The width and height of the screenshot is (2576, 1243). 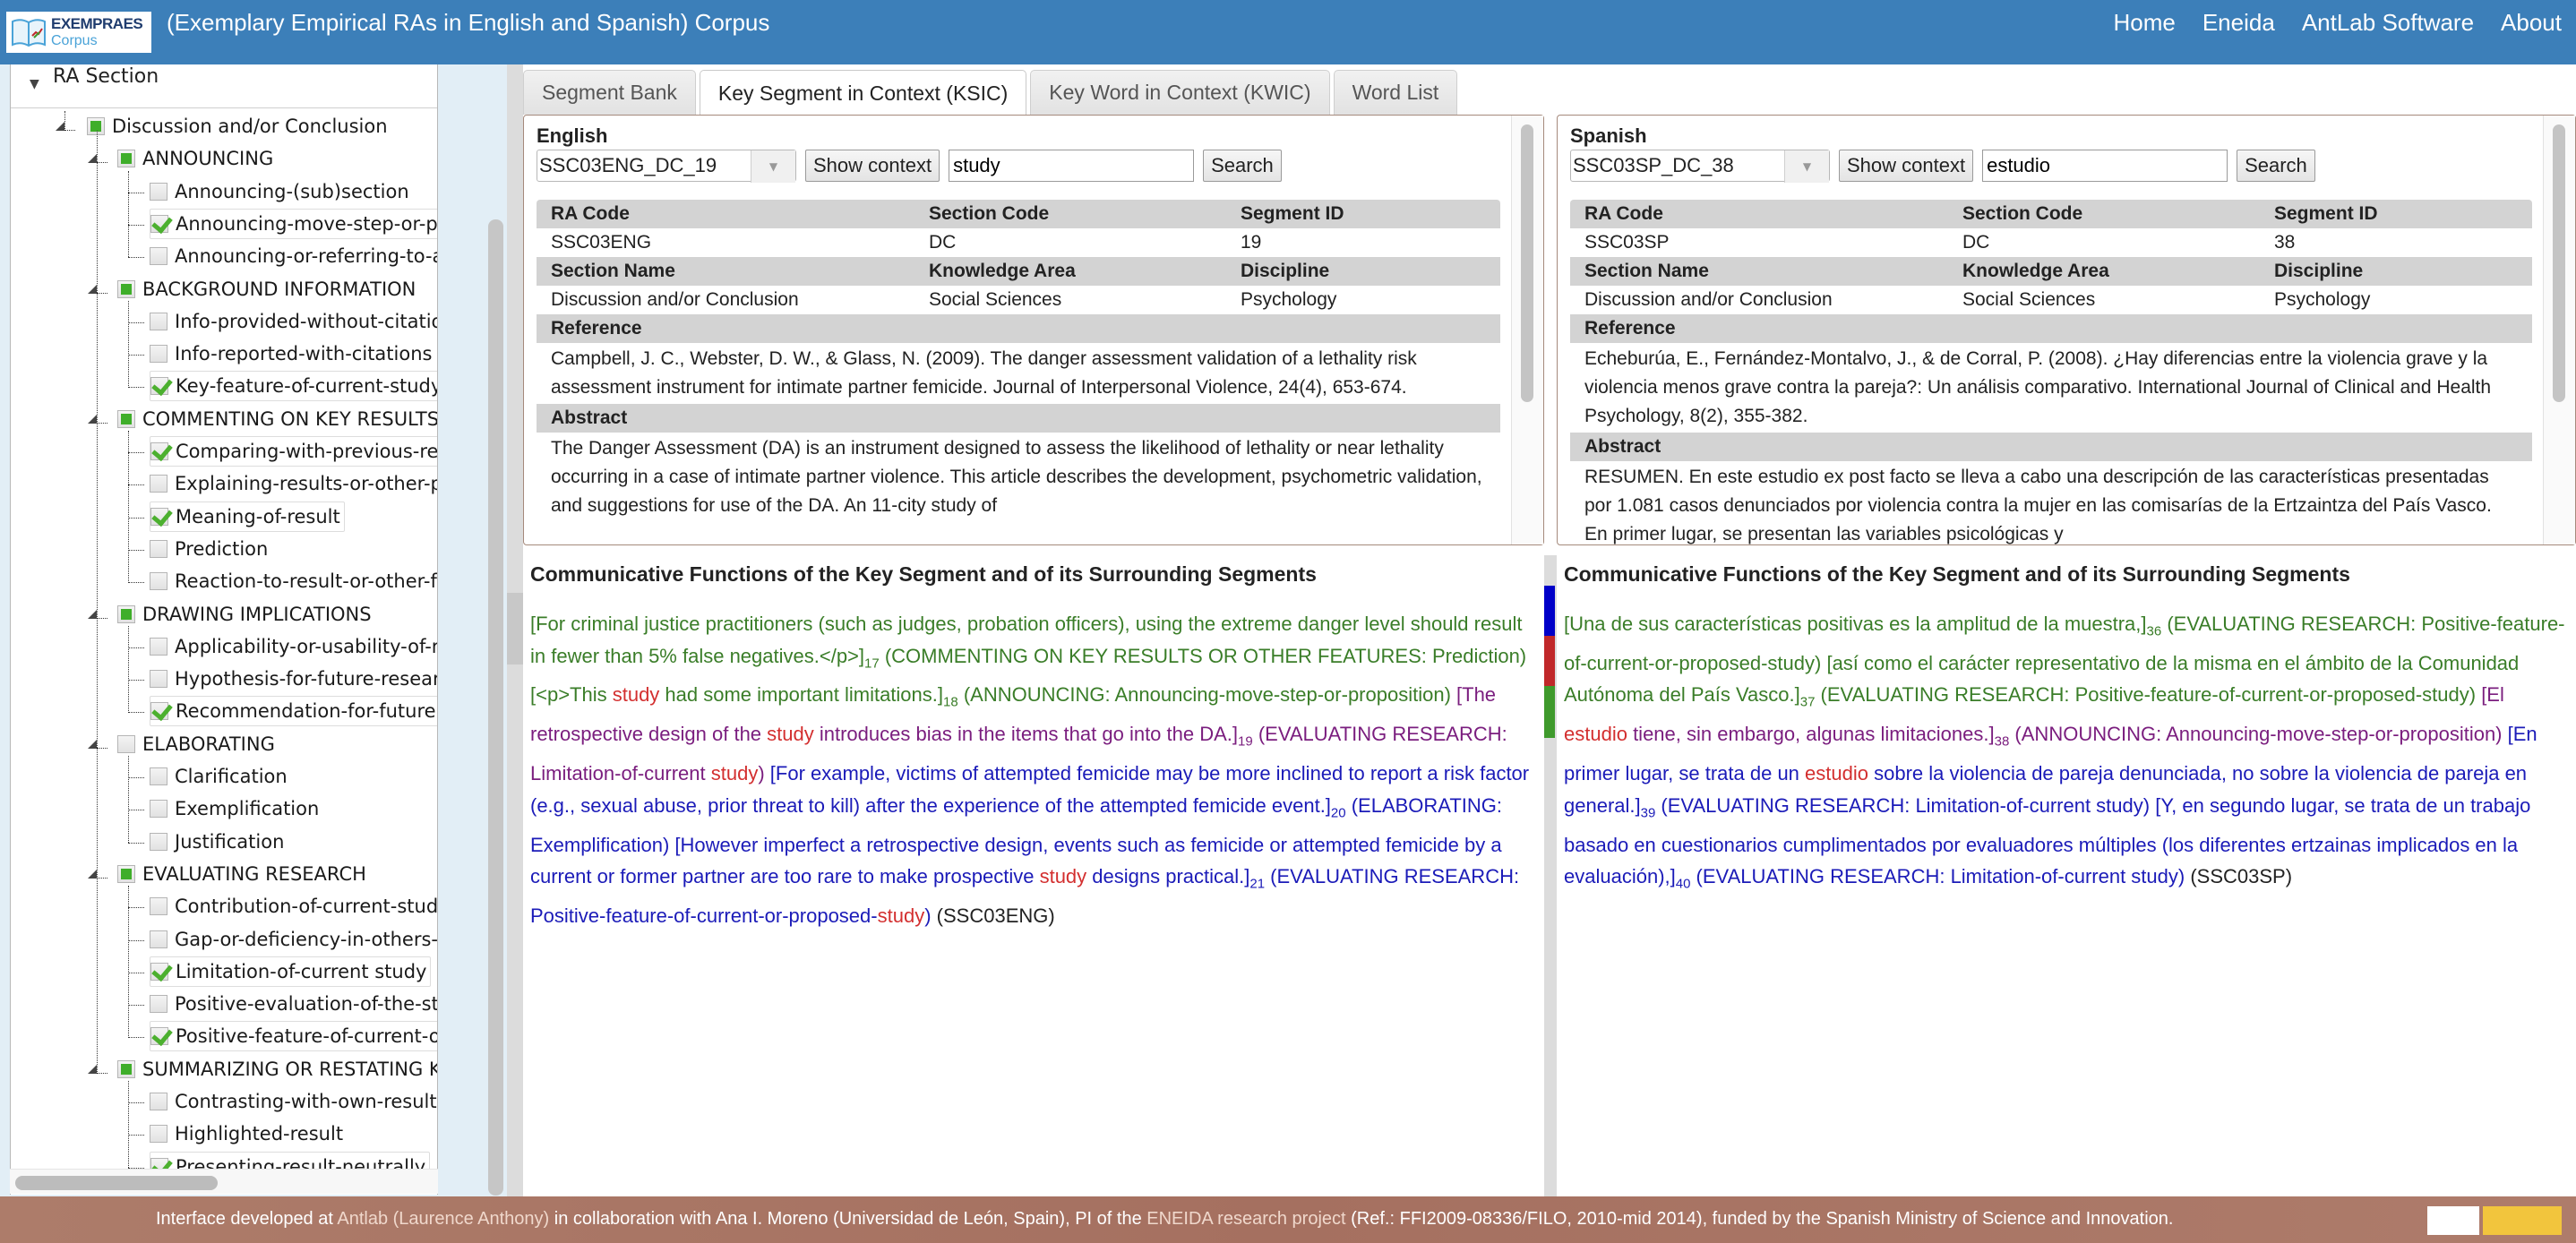 I want to click on nav-eneida: Eneida, so click(x=2238, y=23).